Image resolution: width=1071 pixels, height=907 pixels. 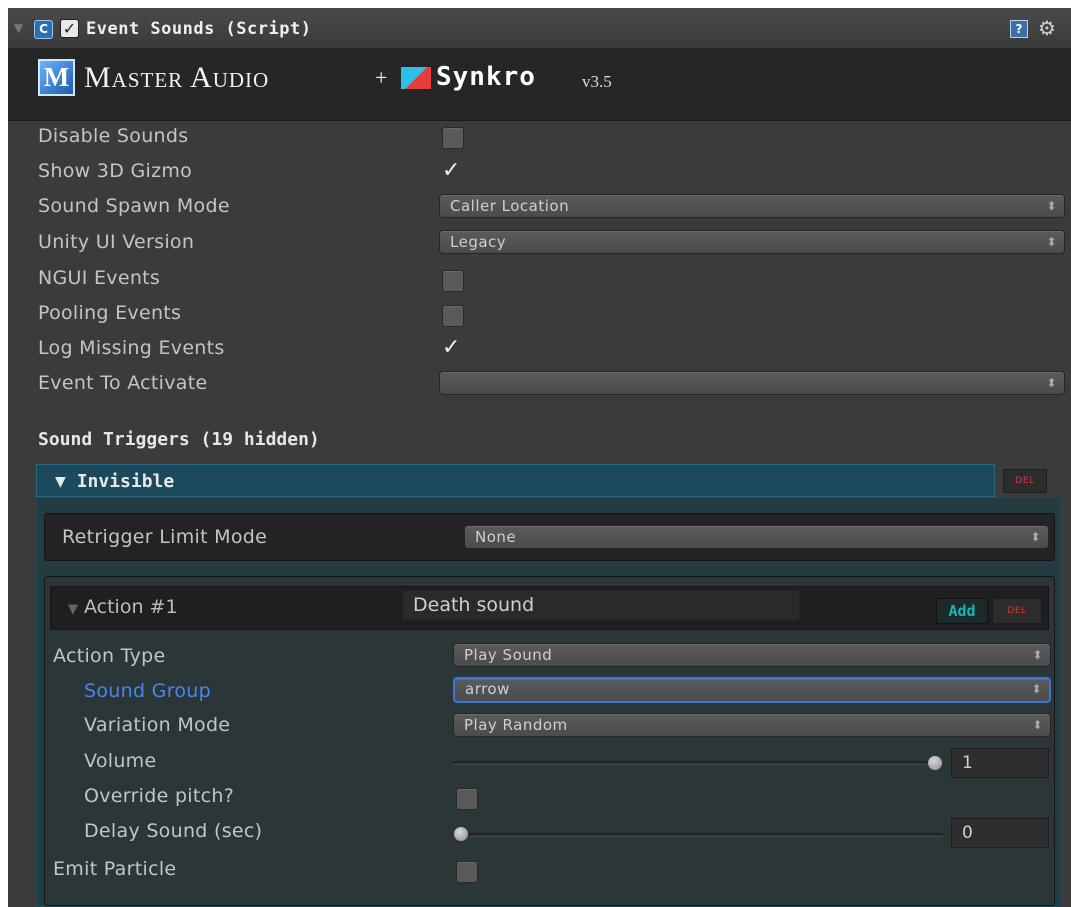 I want to click on action-name-field: Death sound, so click(x=601, y=605).